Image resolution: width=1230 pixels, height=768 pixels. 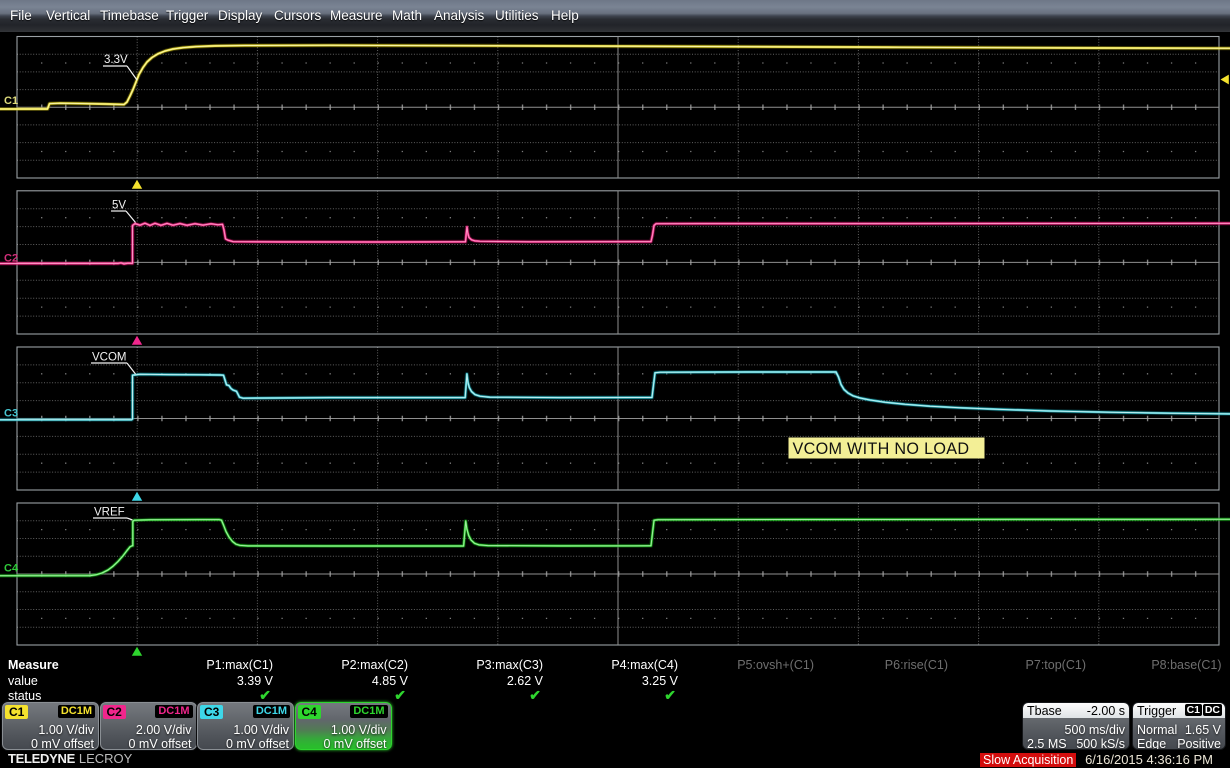 What do you see at coordinates (11, 414) in the screenshot?
I see `svg-text: C3` at bounding box center [11, 414].